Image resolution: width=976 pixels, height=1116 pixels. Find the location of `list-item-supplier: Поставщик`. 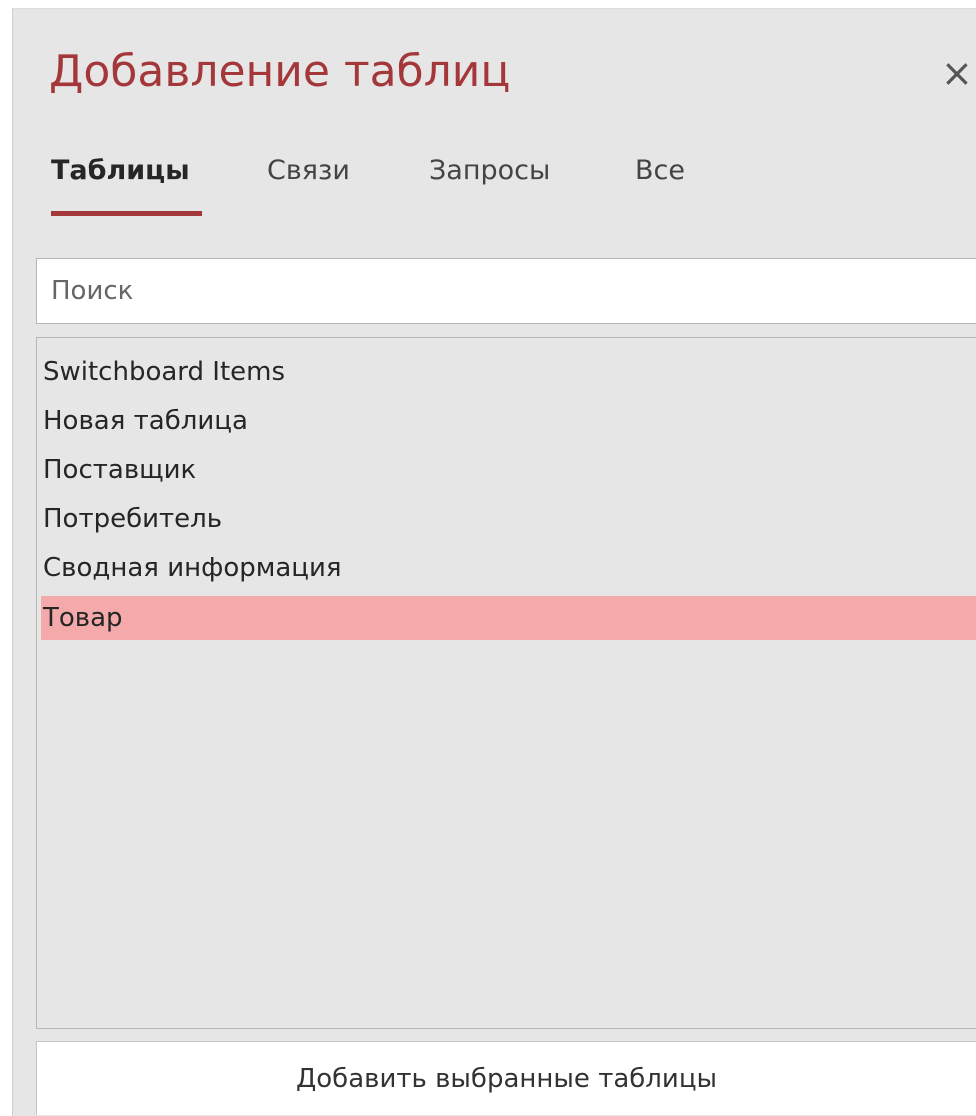

list-item-supplier: Поставщик is located at coordinates (508, 470).